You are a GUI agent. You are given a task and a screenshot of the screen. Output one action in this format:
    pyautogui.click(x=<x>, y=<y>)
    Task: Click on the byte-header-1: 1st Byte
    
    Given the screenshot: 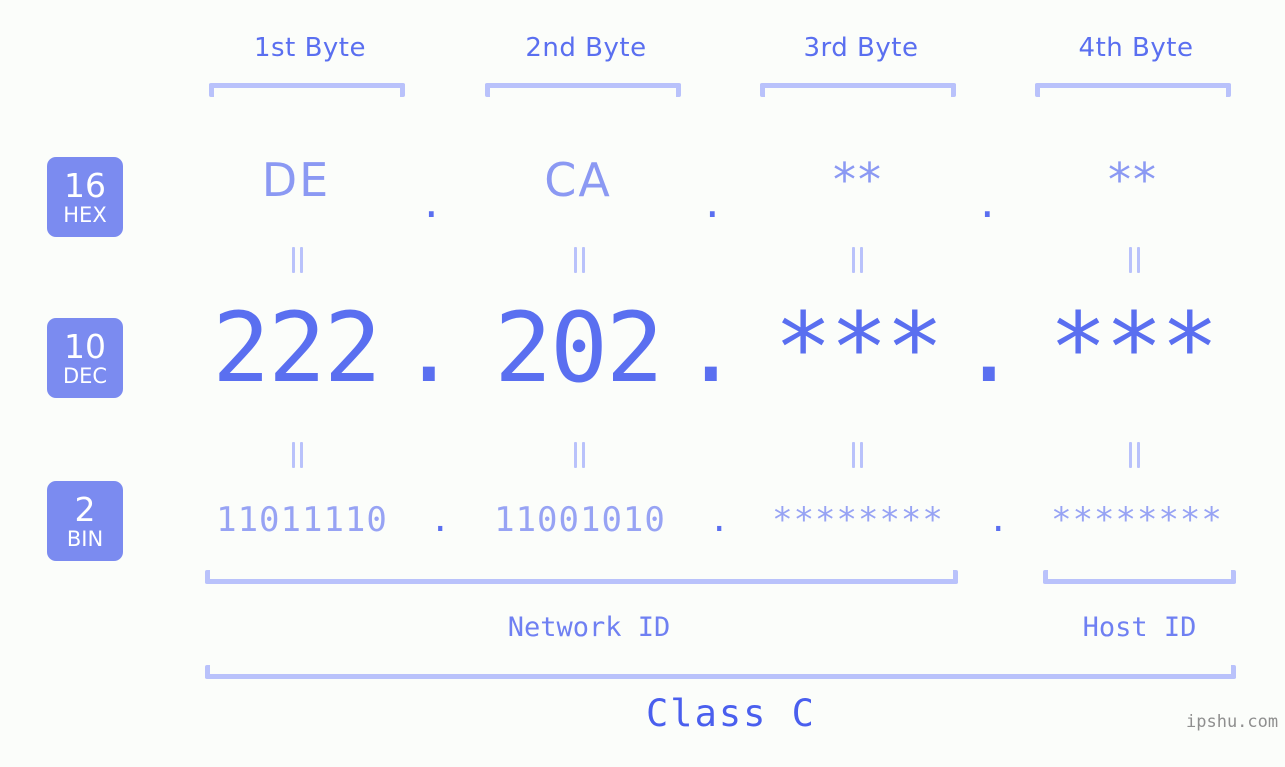 What is the action you would take?
    pyautogui.click(x=310, y=48)
    